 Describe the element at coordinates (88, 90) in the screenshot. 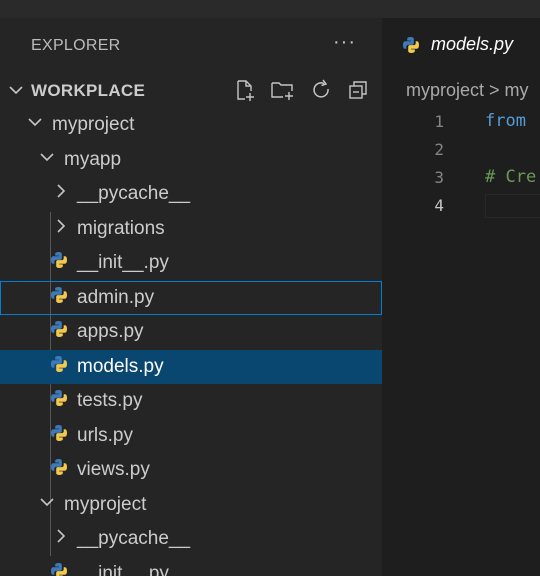

I see `workspace-name: WORKPLACE` at that location.